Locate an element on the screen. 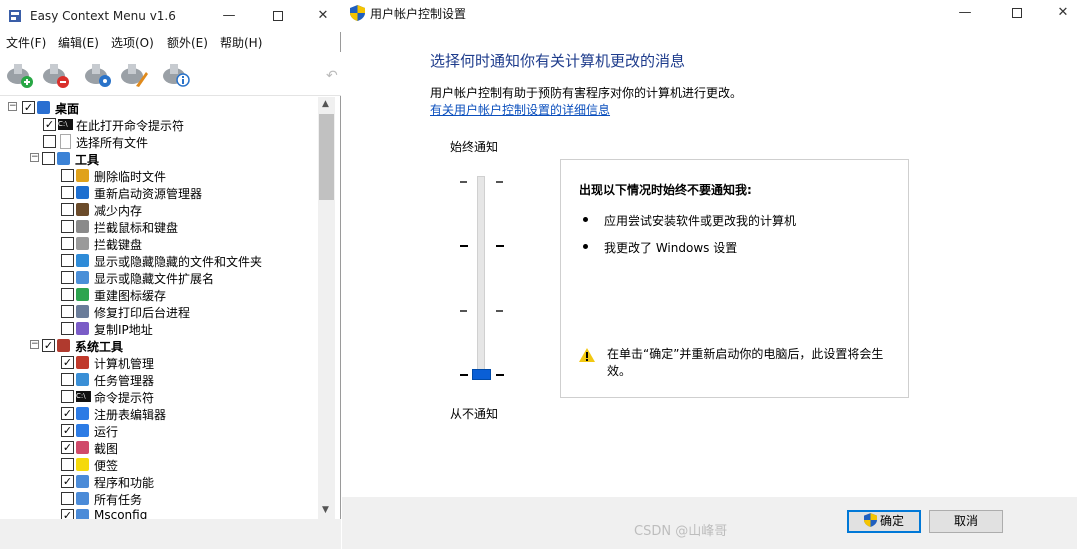 The width and height of the screenshot is (1077, 549). tree-item: 删除临时文件 is located at coordinates (159, 175).